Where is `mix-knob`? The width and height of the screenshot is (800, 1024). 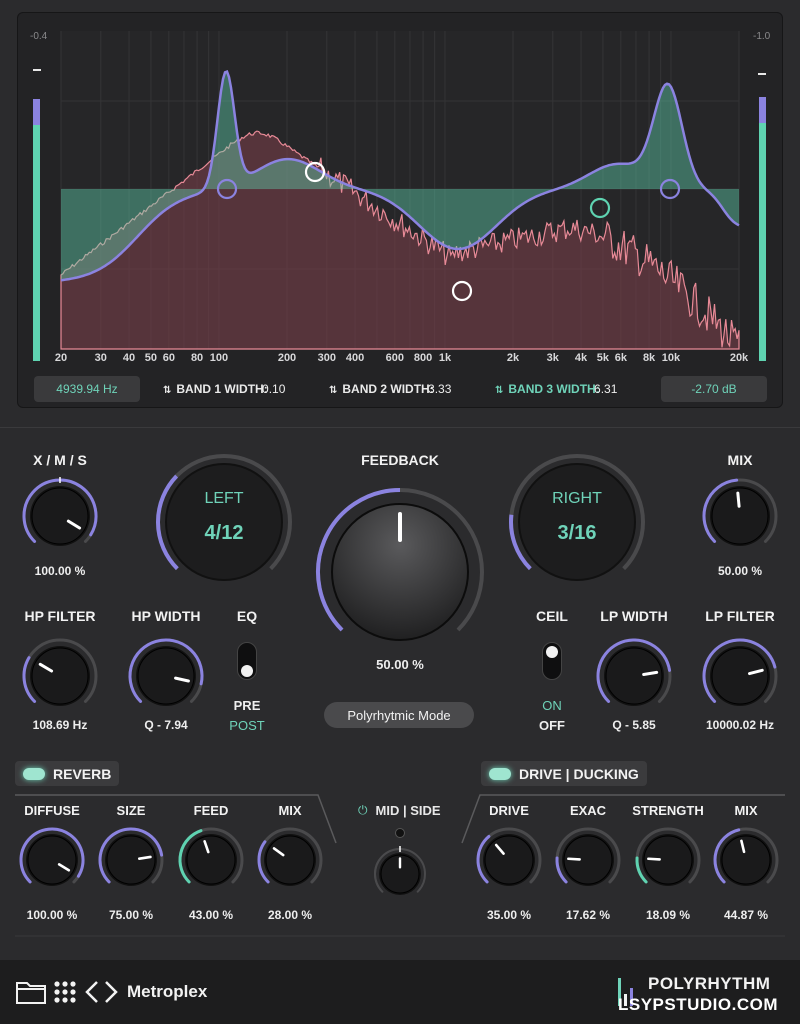
mix-knob is located at coordinates (740, 516).